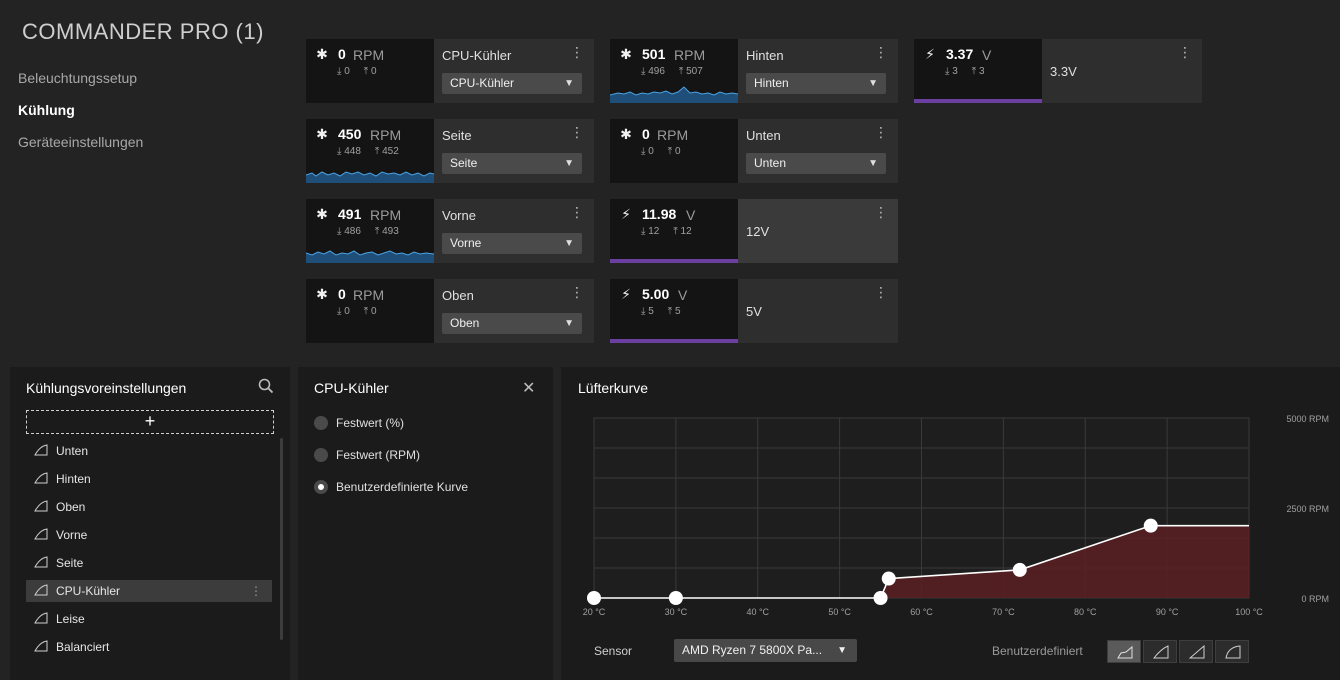  What do you see at coordinates (450, 71) in the screenshot?
I see `fan-tile-cpu-cooler: ✱ 0 RPM ⤓ 0 ⤒ 0 CPU-Kühler ⋮ CPU-Kühler ▼` at bounding box center [450, 71].